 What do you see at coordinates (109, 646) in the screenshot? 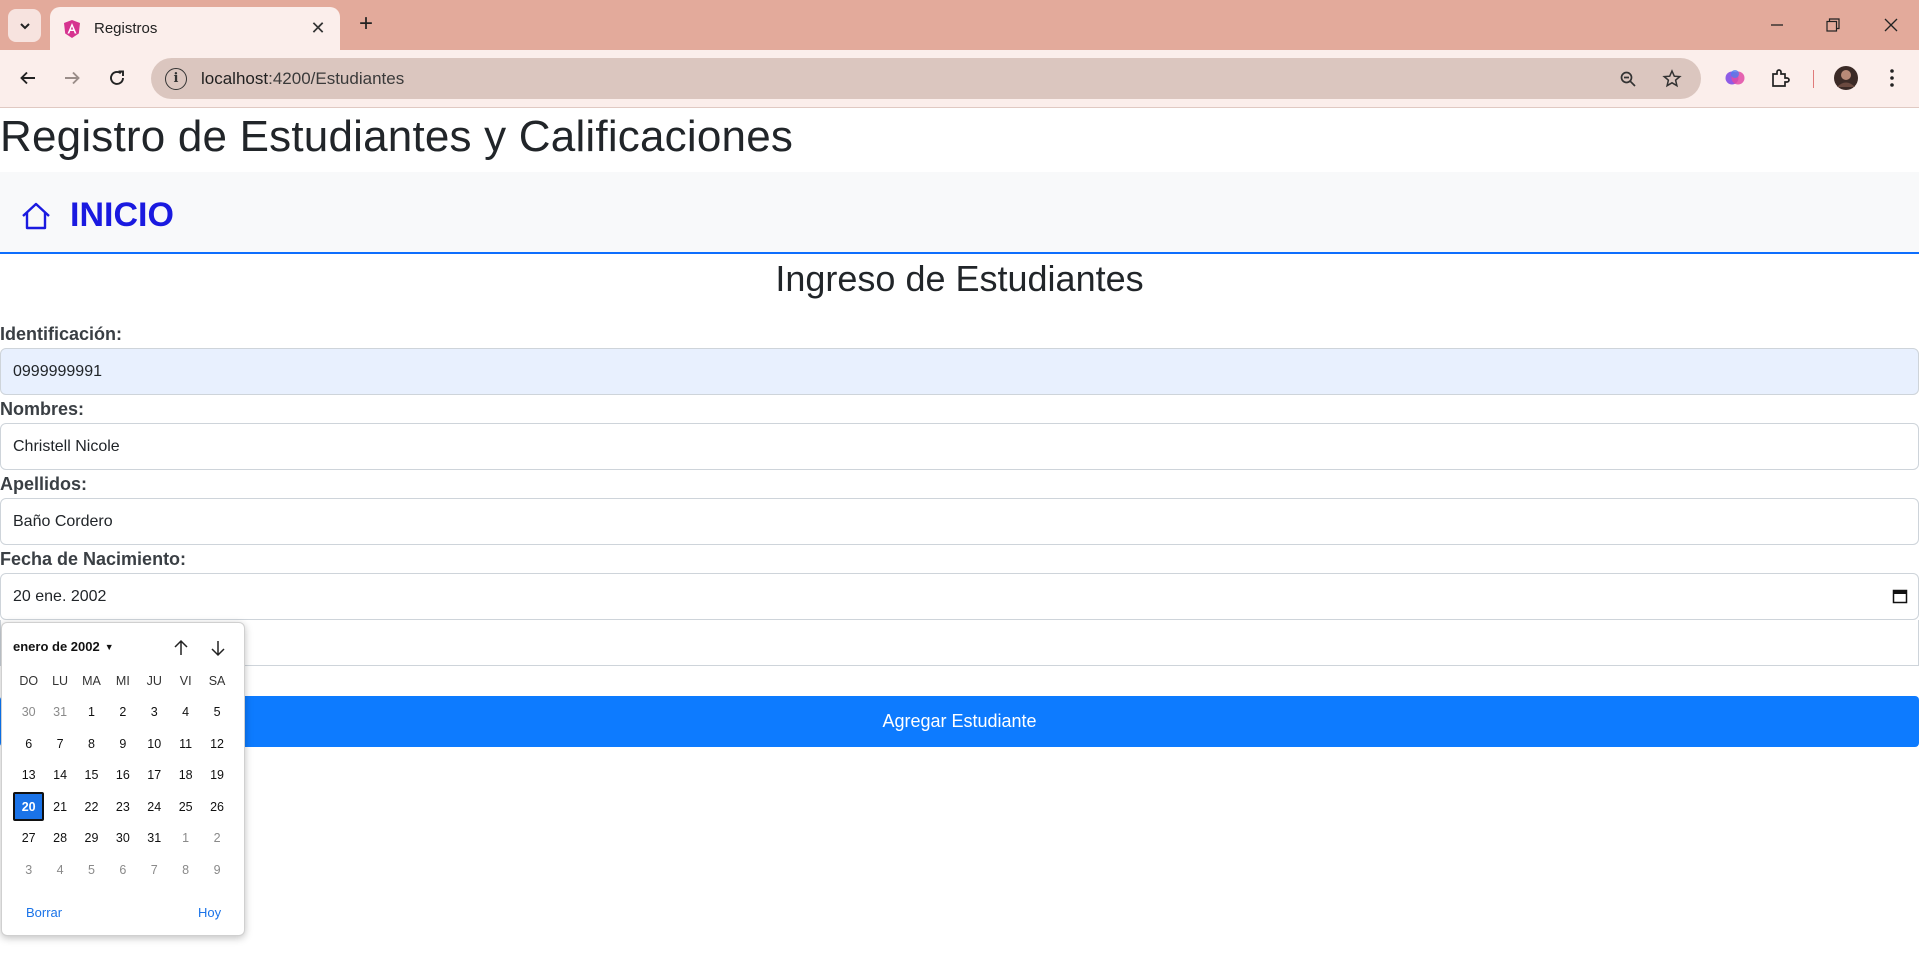
I see `caret-down-icon: ▼` at bounding box center [109, 646].